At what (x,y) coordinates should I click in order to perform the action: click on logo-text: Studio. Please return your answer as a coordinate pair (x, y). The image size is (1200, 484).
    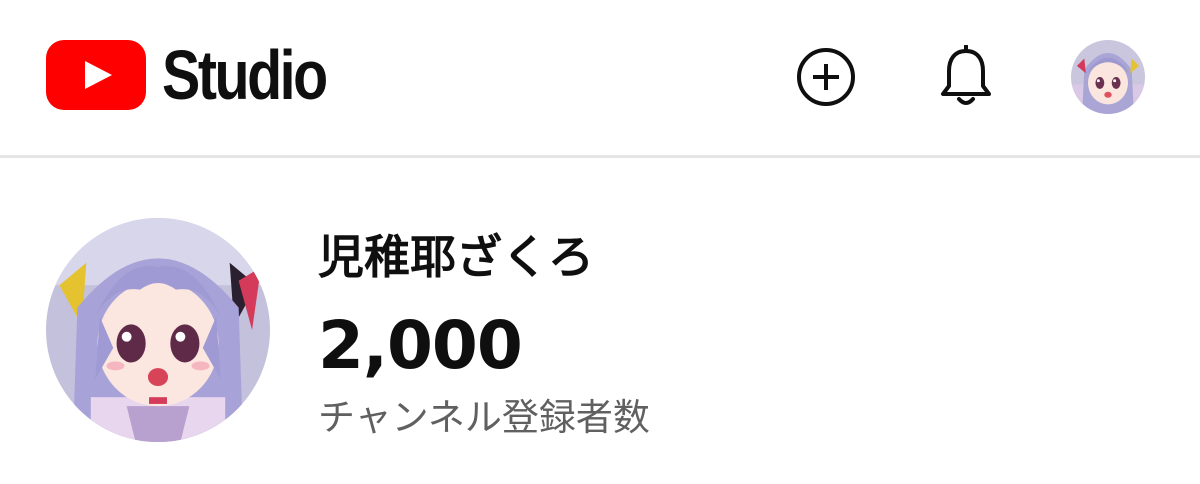
    Looking at the image, I should click on (245, 75).